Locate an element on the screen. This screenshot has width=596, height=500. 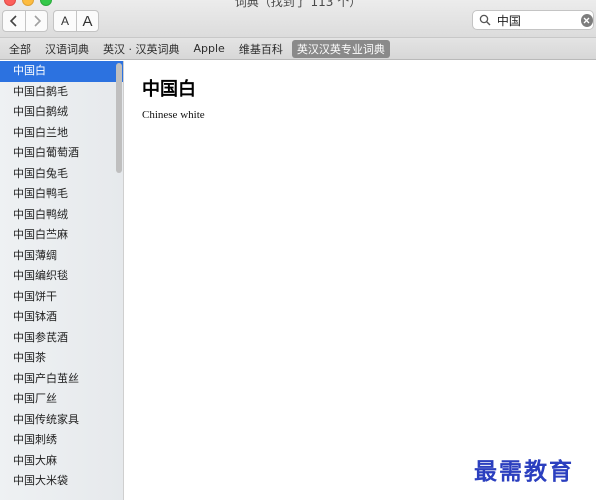
result-item: 中国产白茧丝 is located at coordinates (61, 379).